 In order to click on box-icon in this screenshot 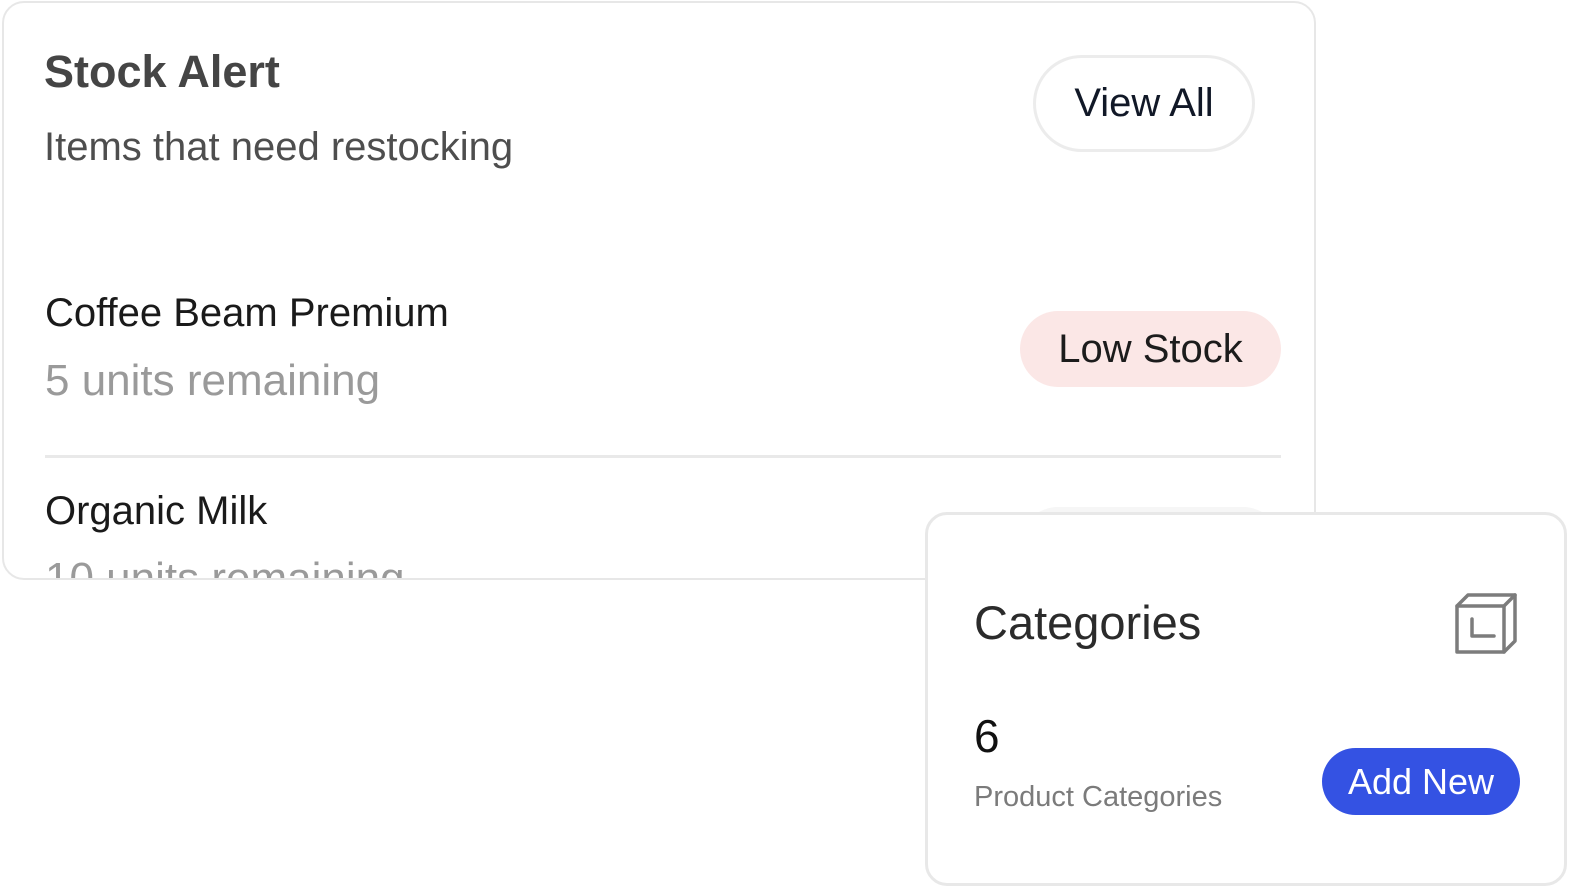, I will do `click(1486, 623)`.